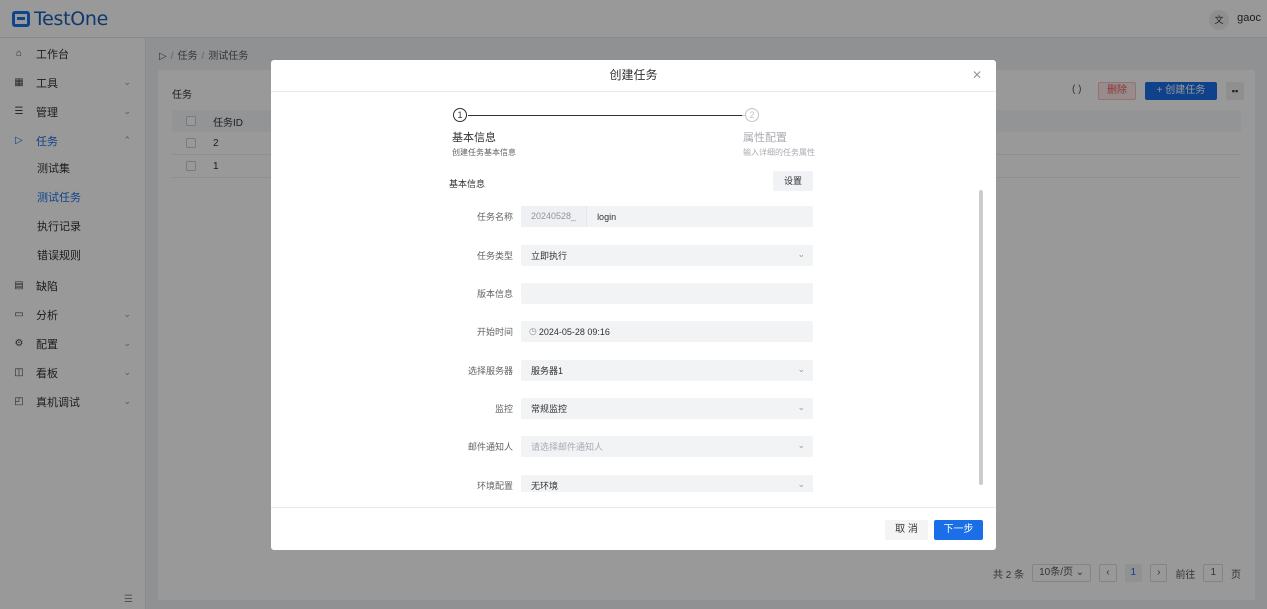 The height and width of the screenshot is (609, 1267). What do you see at coordinates (494, 294) in the screenshot?
I see `version-label: 版本信息` at bounding box center [494, 294].